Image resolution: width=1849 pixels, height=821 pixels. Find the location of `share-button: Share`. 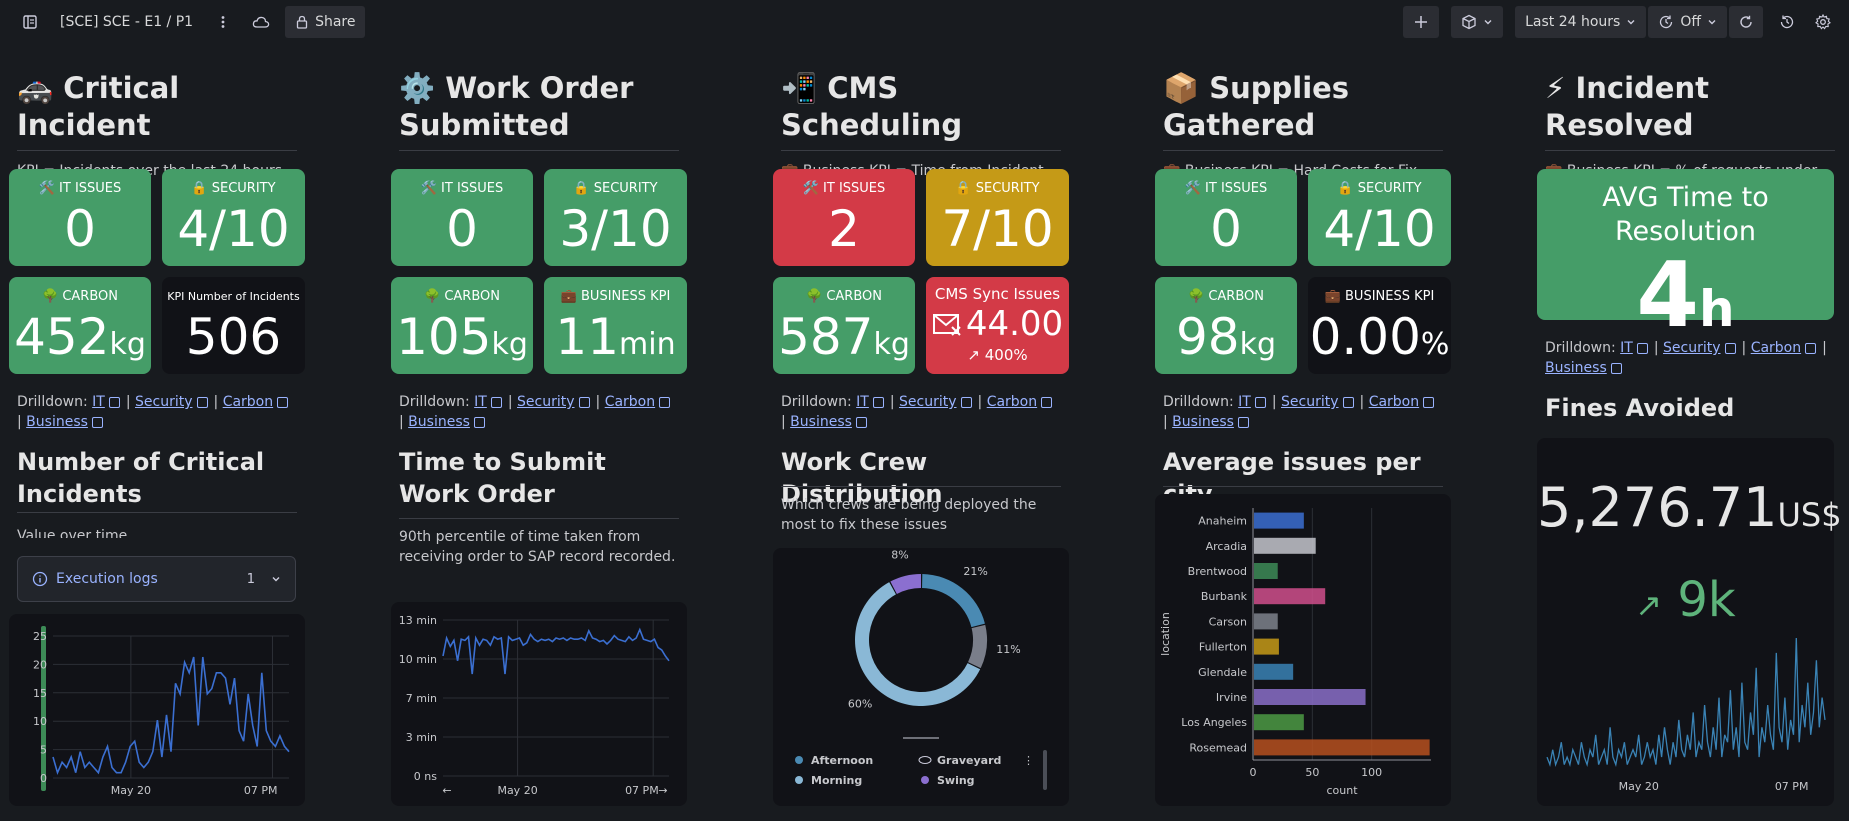

share-button: Share is located at coordinates (325, 22).